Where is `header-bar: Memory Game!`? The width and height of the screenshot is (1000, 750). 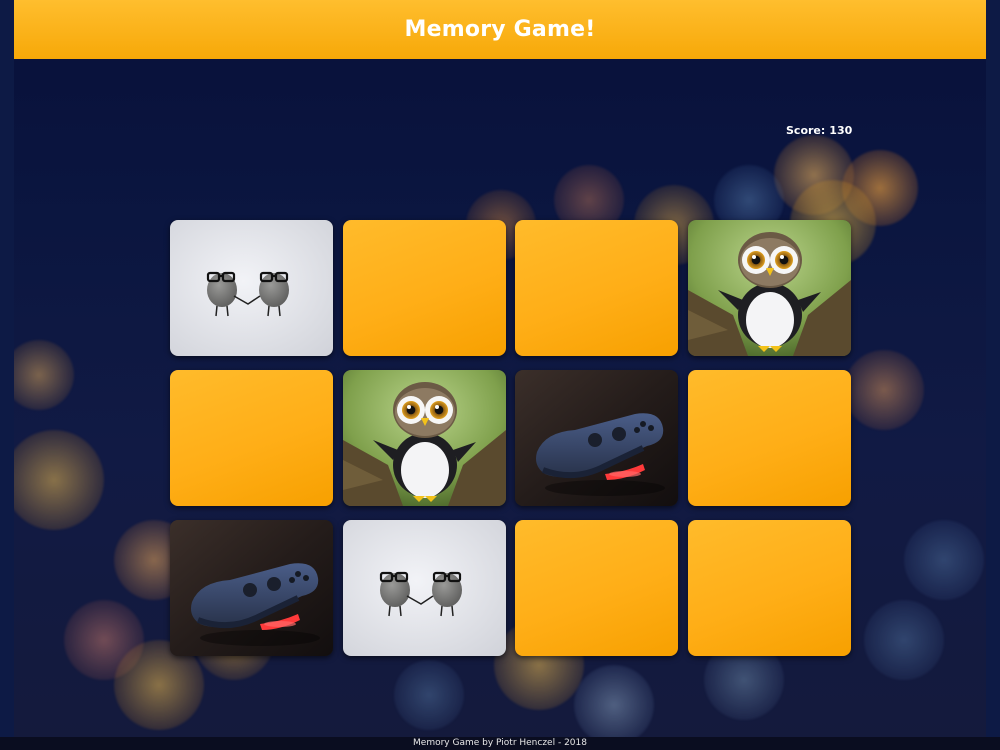
header-bar: Memory Game! is located at coordinates (500, 29).